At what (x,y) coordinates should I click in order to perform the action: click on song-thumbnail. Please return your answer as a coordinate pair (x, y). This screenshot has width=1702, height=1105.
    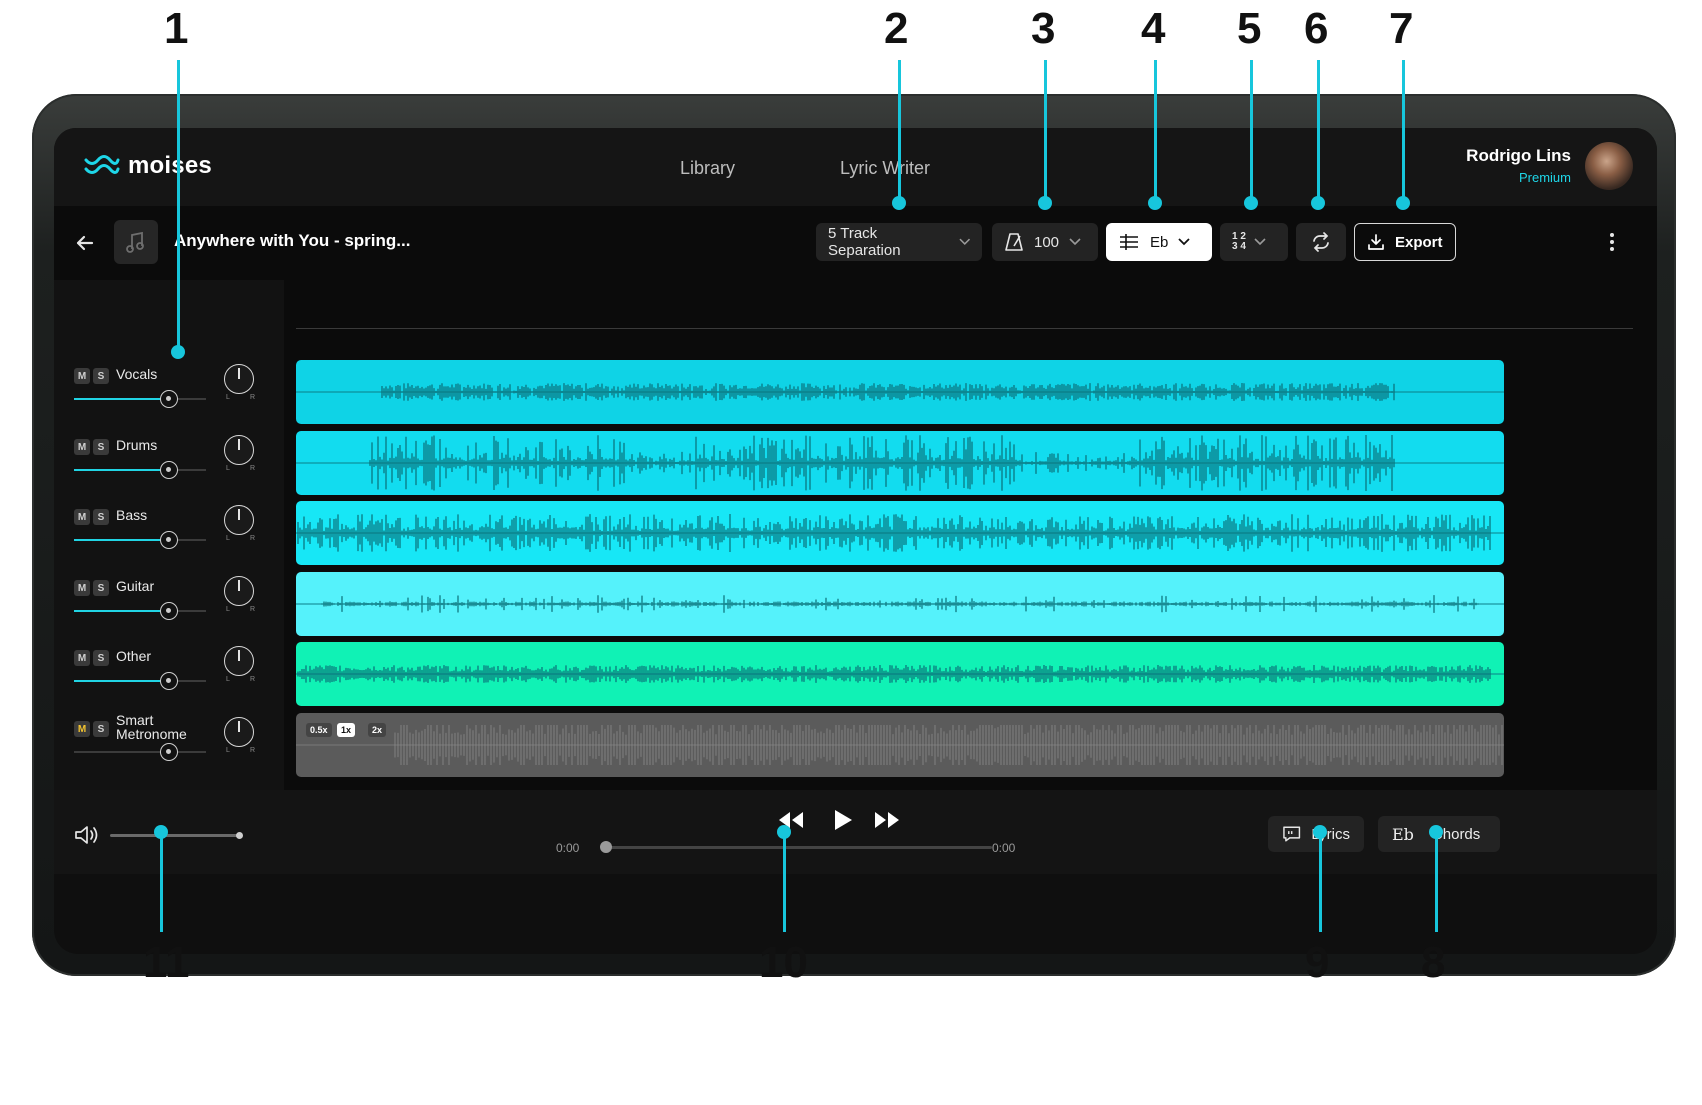
    Looking at the image, I should click on (136, 242).